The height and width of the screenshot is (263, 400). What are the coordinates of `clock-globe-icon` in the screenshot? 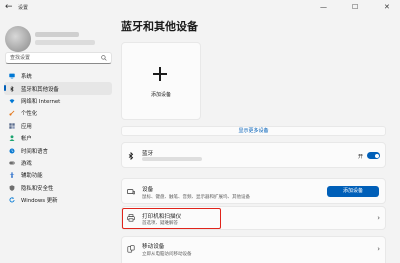 It's located at (12, 151).